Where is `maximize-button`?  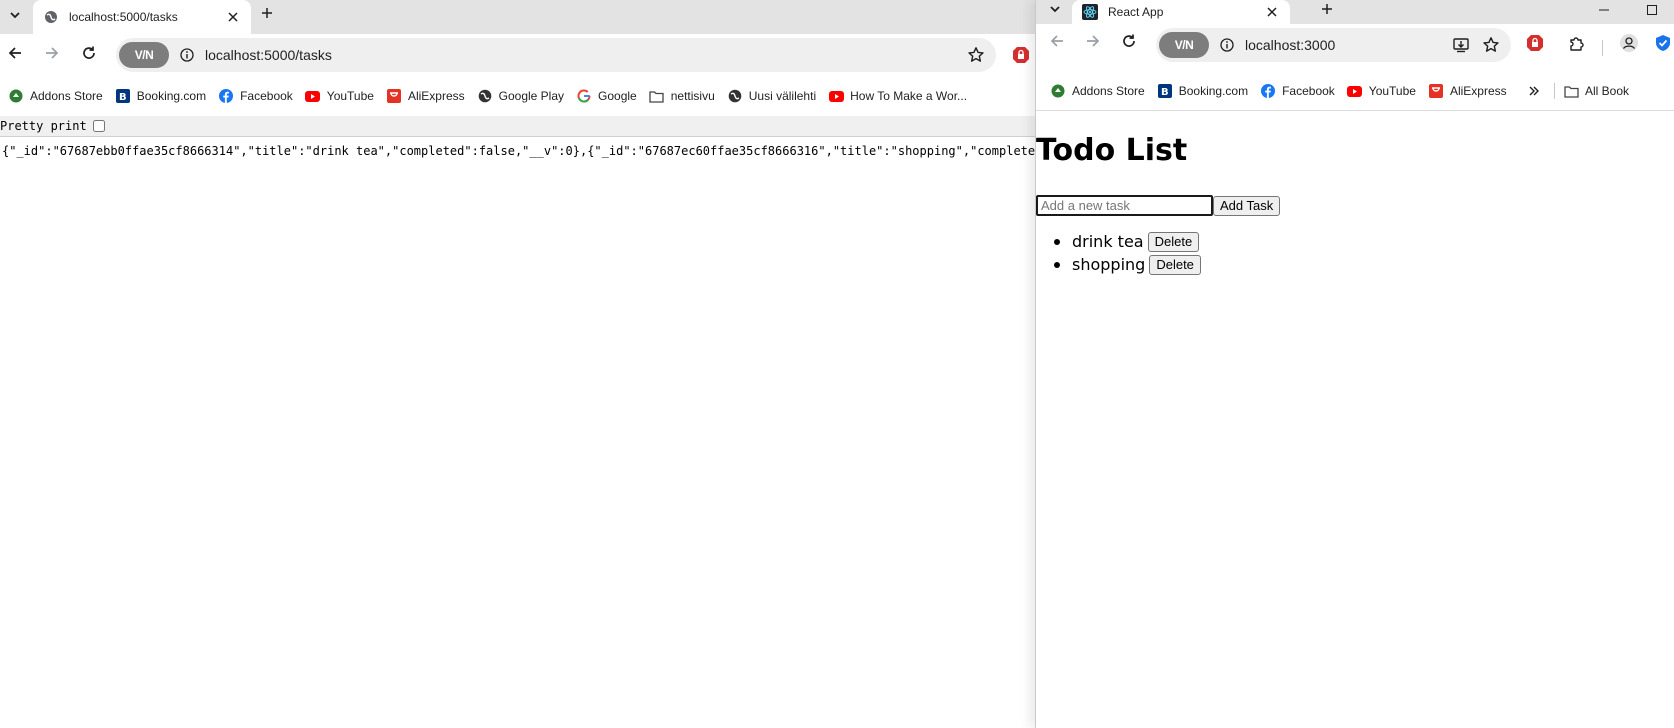 maximize-button is located at coordinates (1652, 11).